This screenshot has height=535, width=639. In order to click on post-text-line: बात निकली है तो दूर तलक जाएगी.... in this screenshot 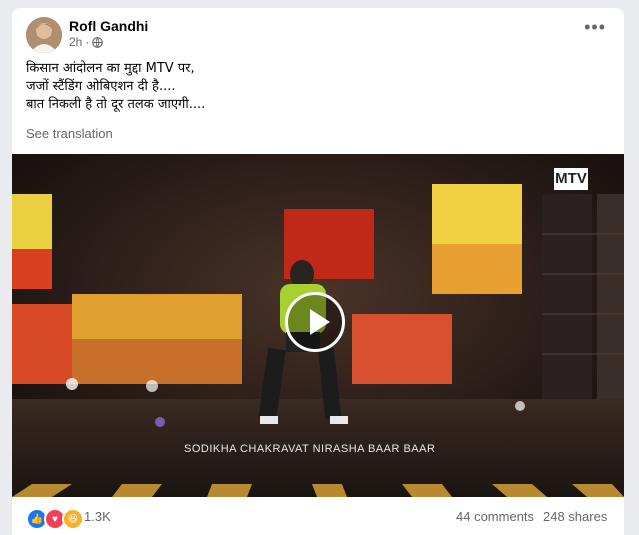, I will do `click(116, 104)`.